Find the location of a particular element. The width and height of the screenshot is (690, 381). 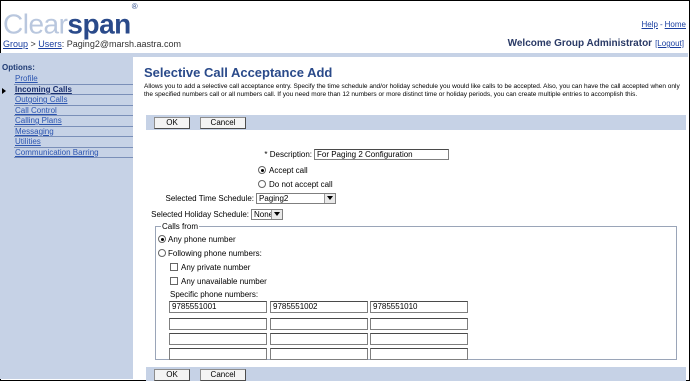

phone-number-field-3: 9785551010 is located at coordinates (419, 307).